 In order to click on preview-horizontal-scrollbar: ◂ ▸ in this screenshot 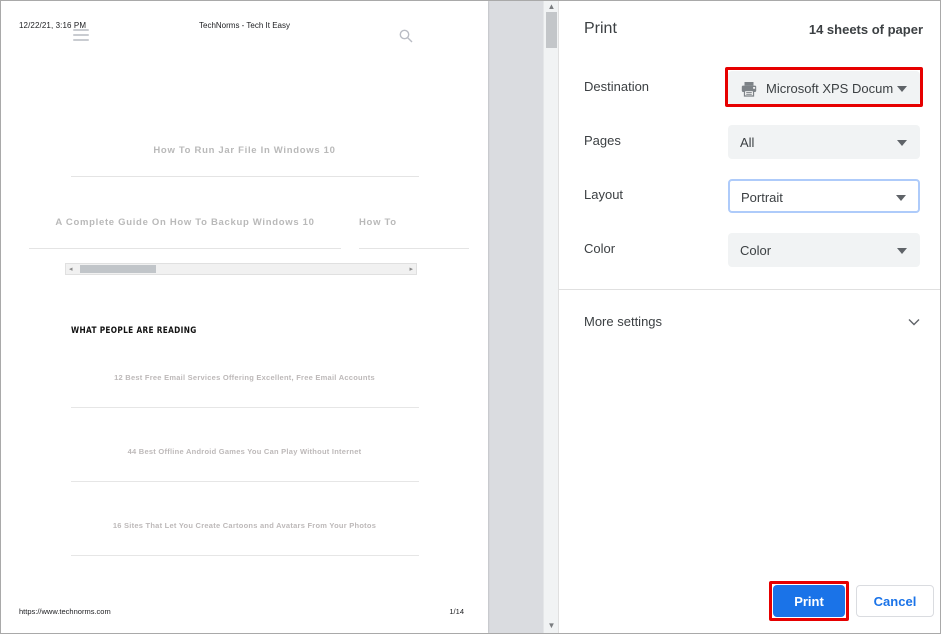, I will do `click(241, 269)`.